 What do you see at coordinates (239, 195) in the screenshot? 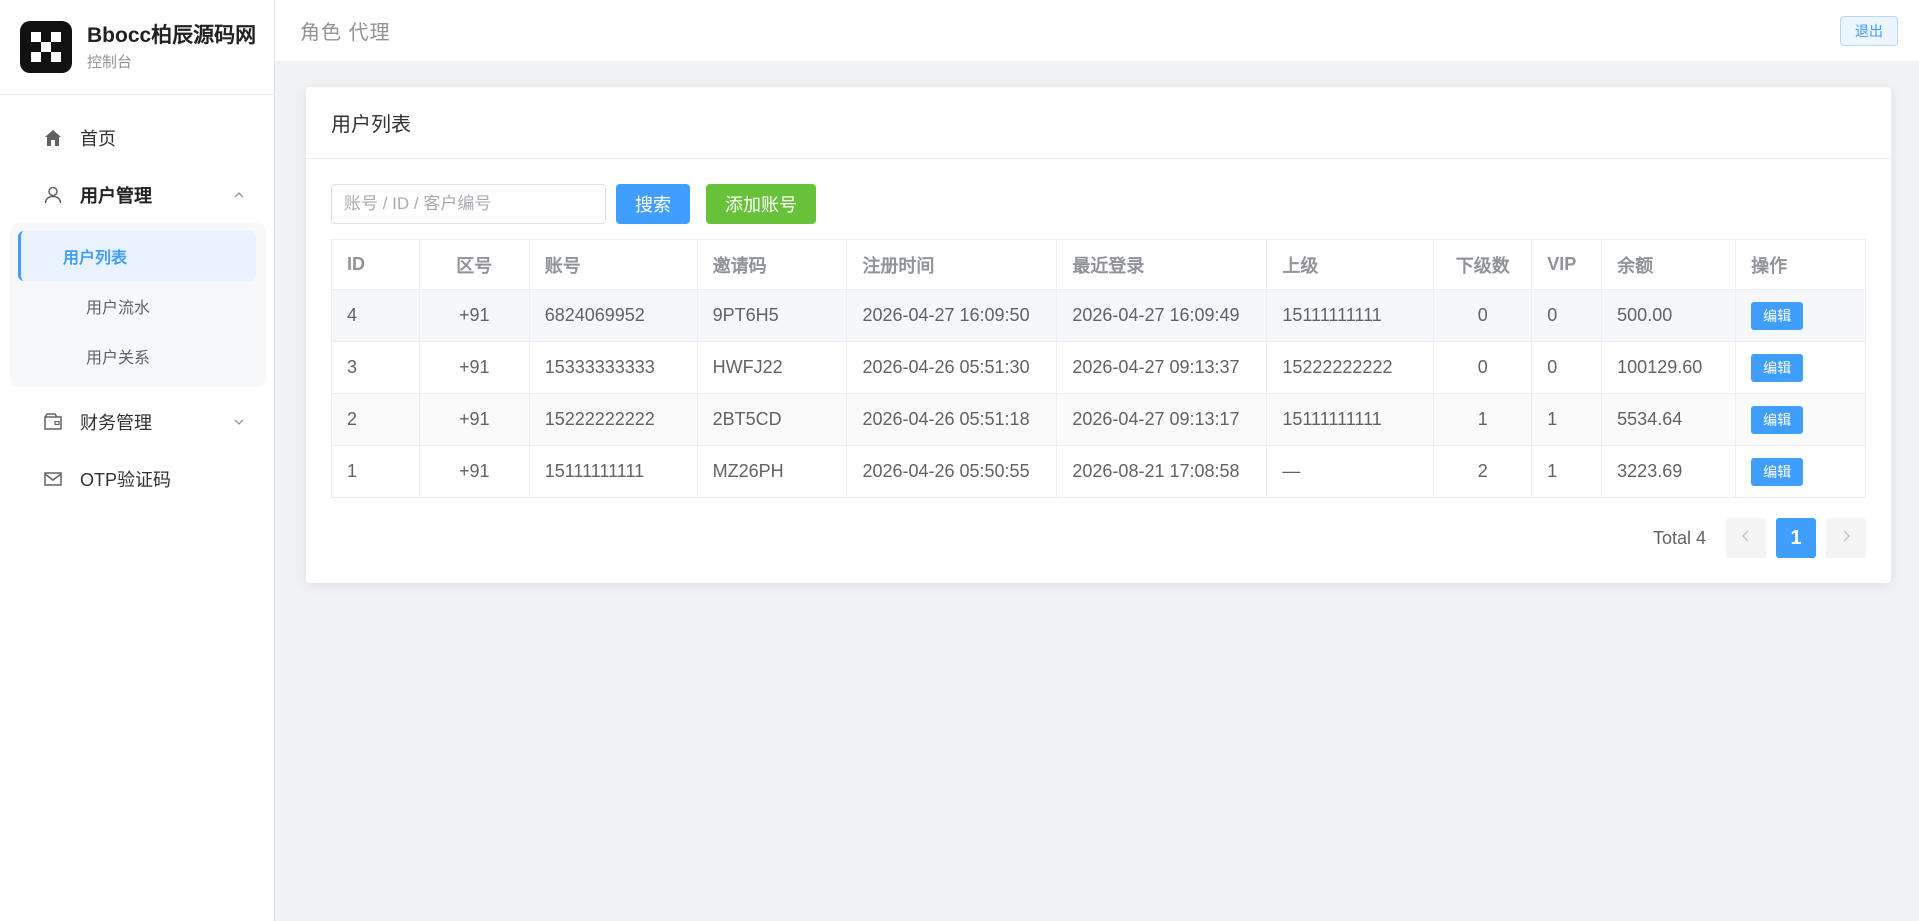
I see `chevron-up-icon` at bounding box center [239, 195].